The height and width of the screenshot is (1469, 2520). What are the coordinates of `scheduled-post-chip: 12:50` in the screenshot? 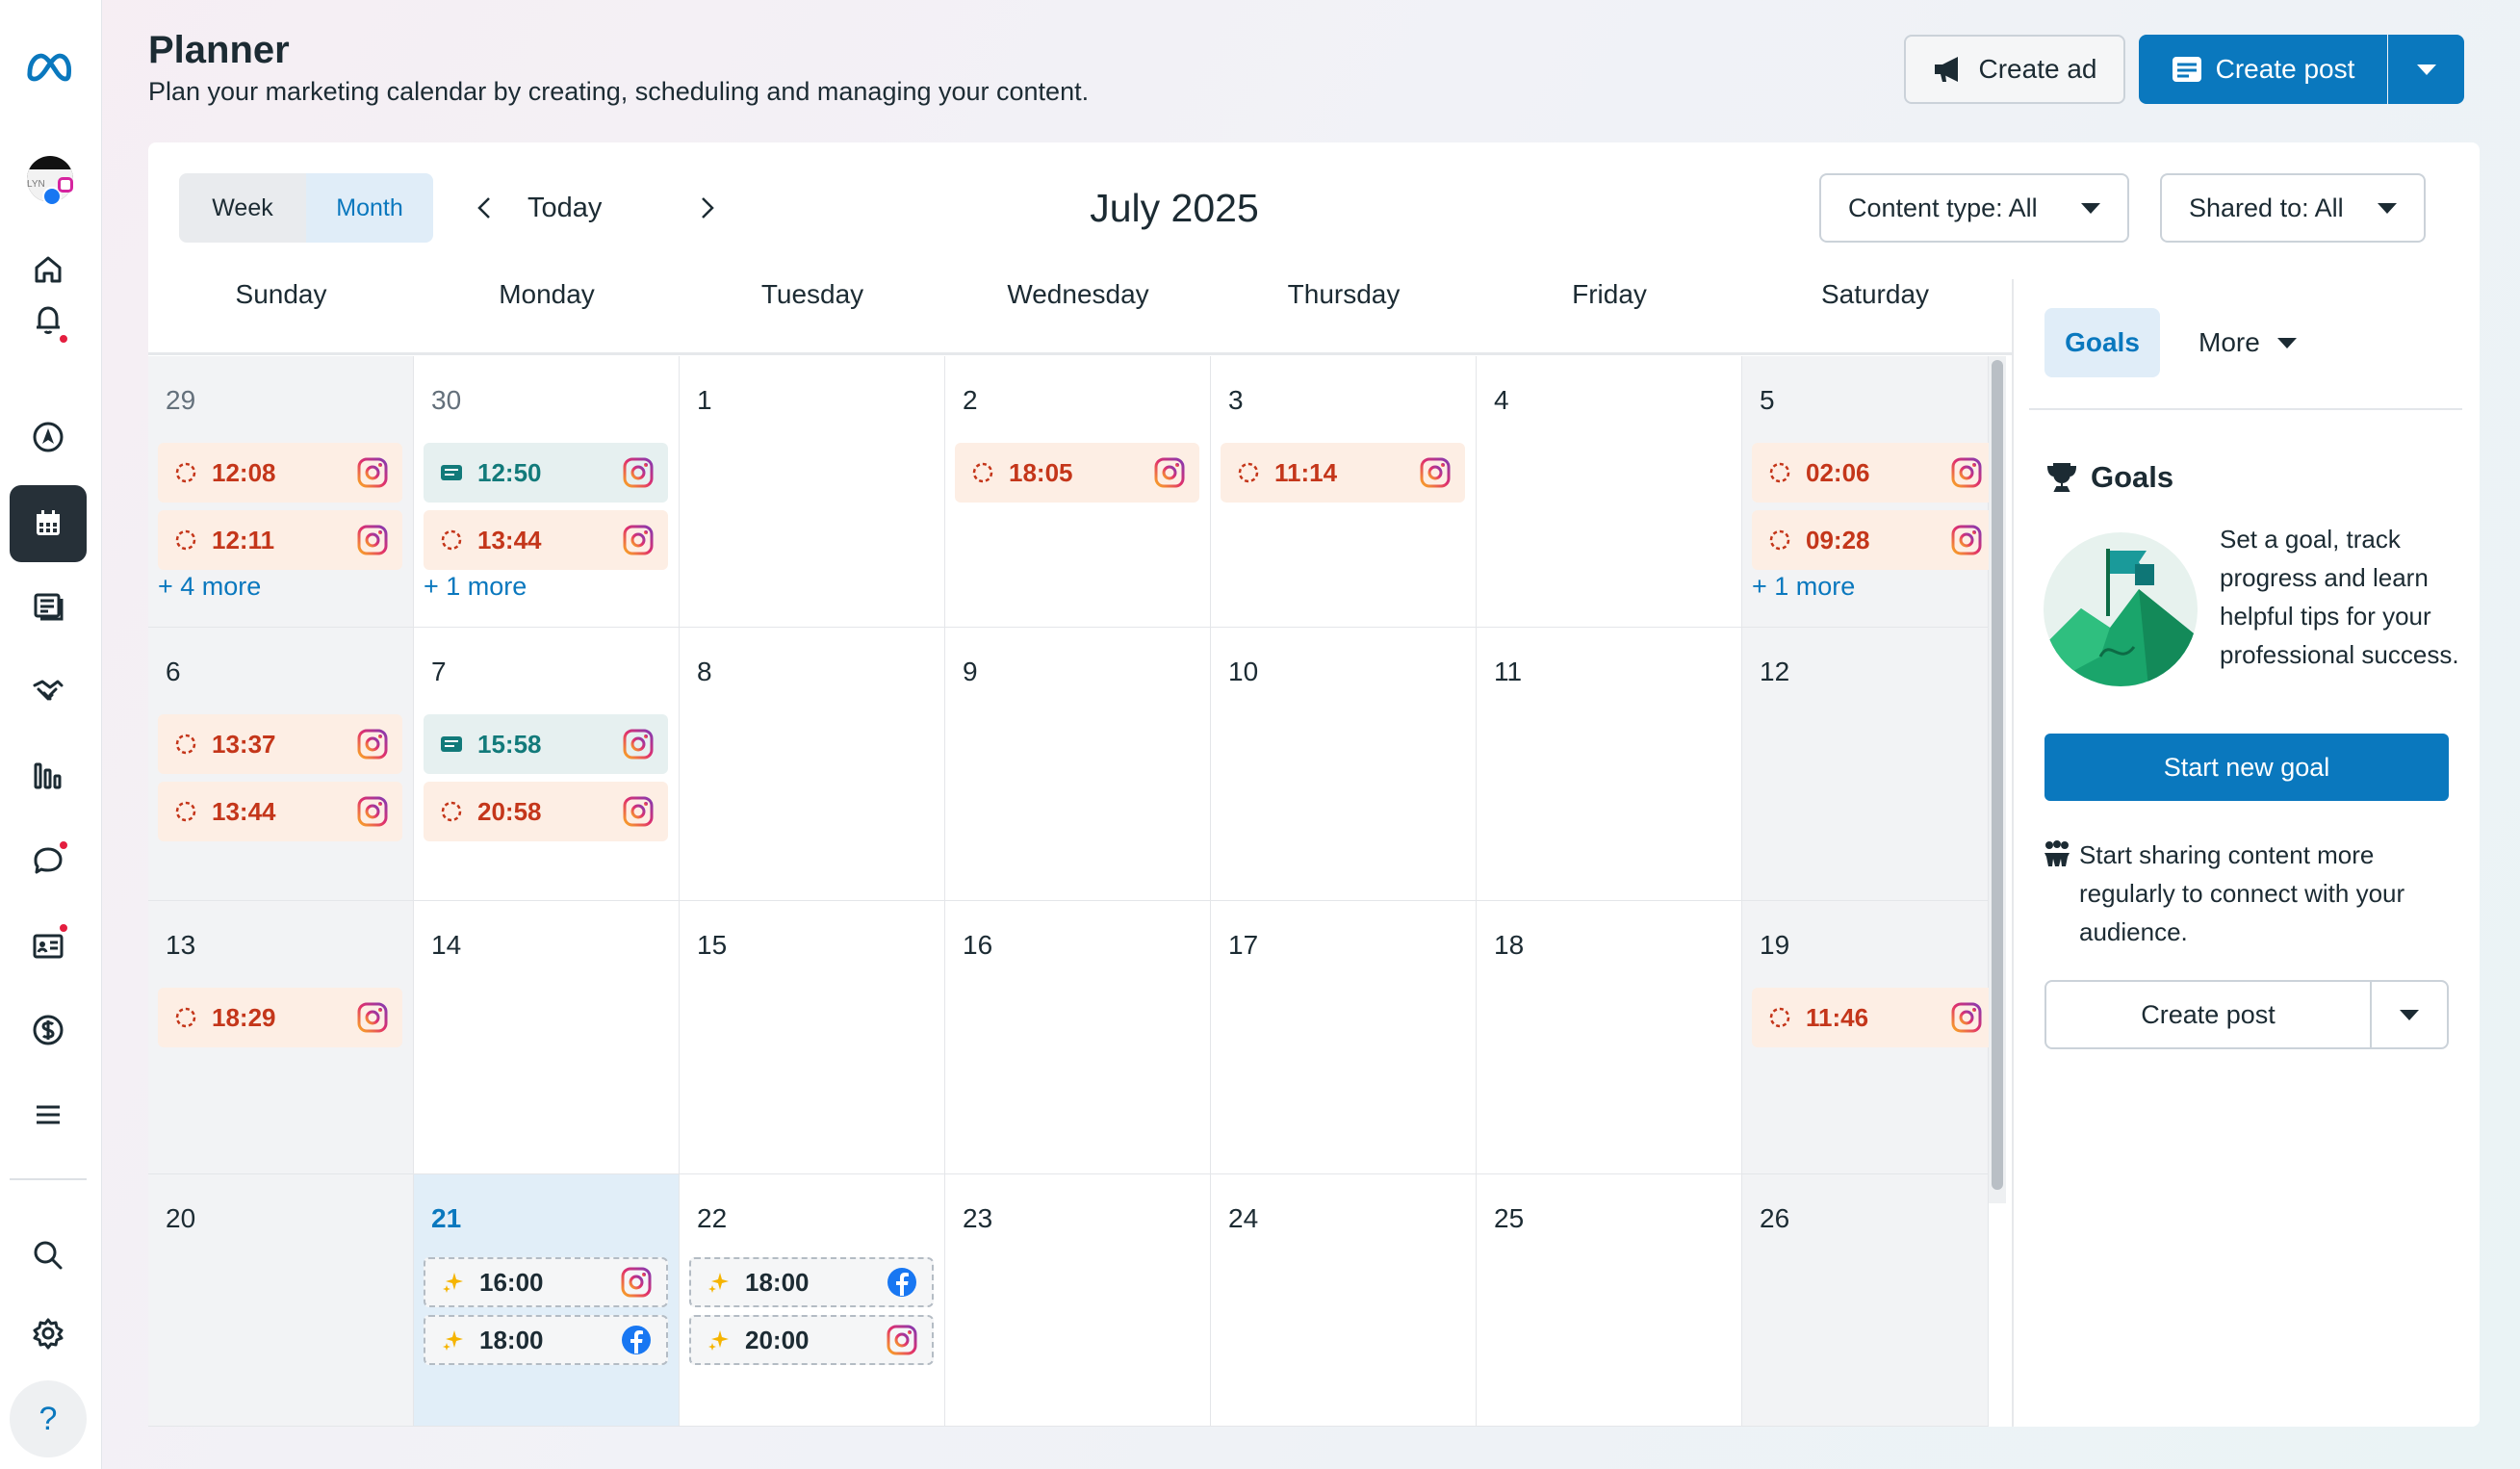 It's located at (546, 473).